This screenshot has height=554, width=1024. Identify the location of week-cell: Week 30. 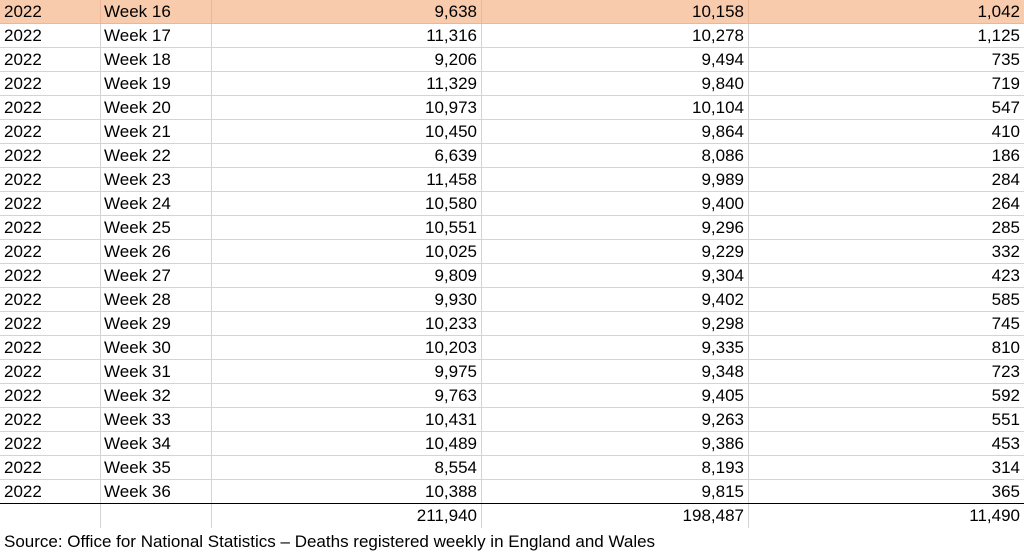
(156, 347).